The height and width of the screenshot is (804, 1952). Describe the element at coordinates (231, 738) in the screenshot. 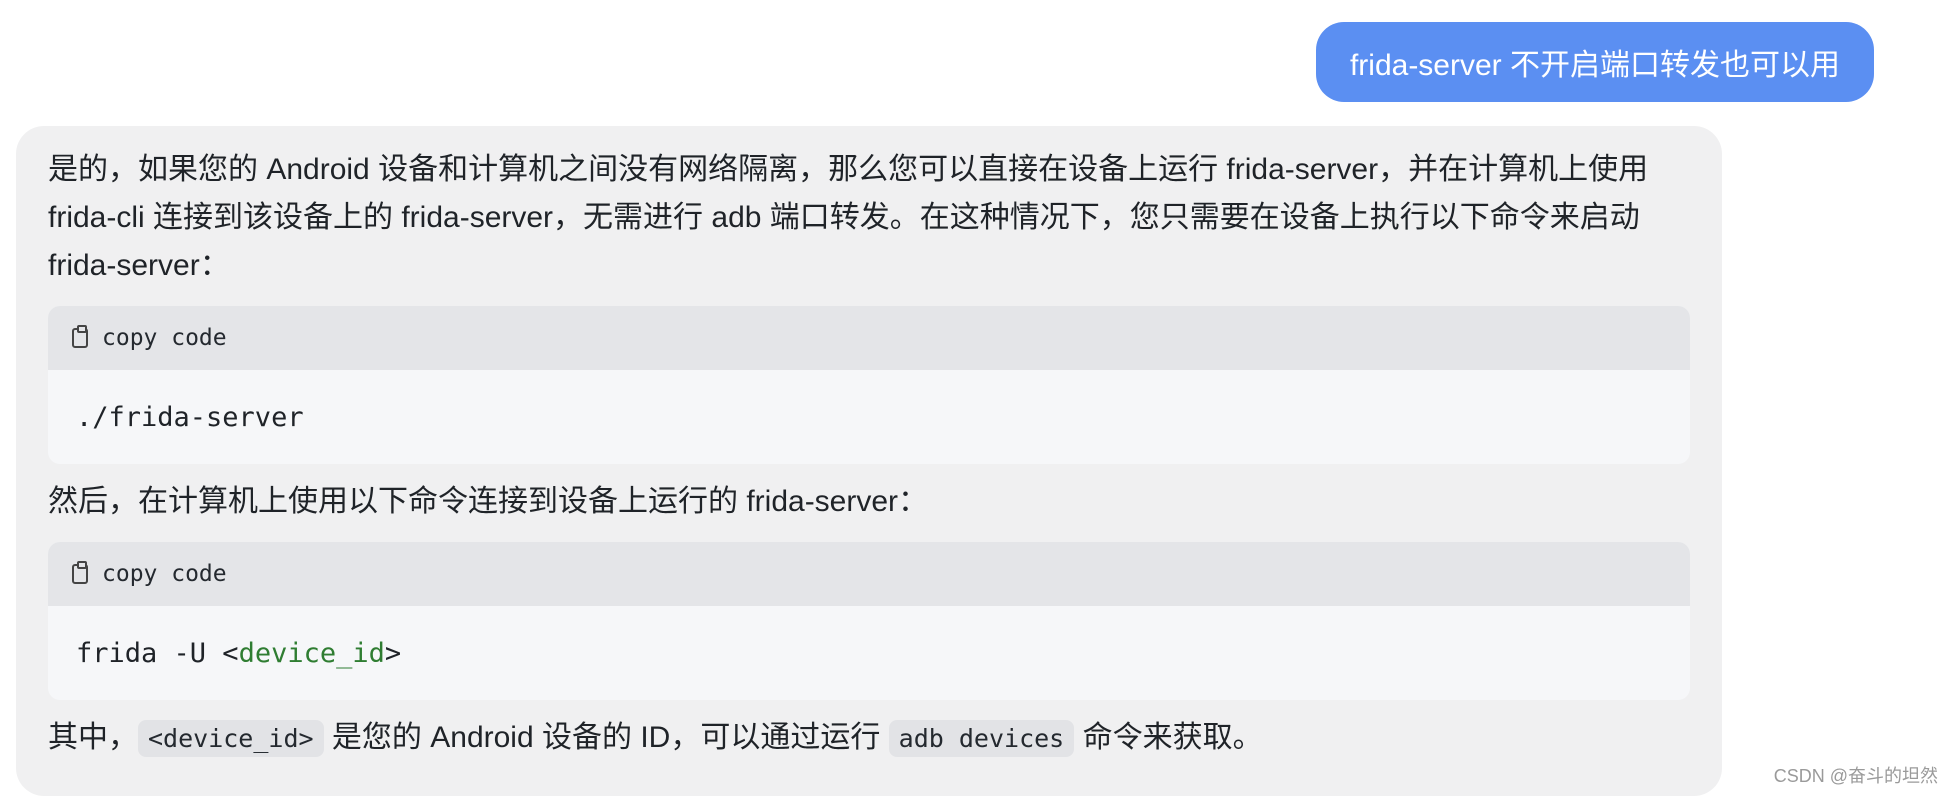

I see `inline-code-device-id: <device_id>` at that location.